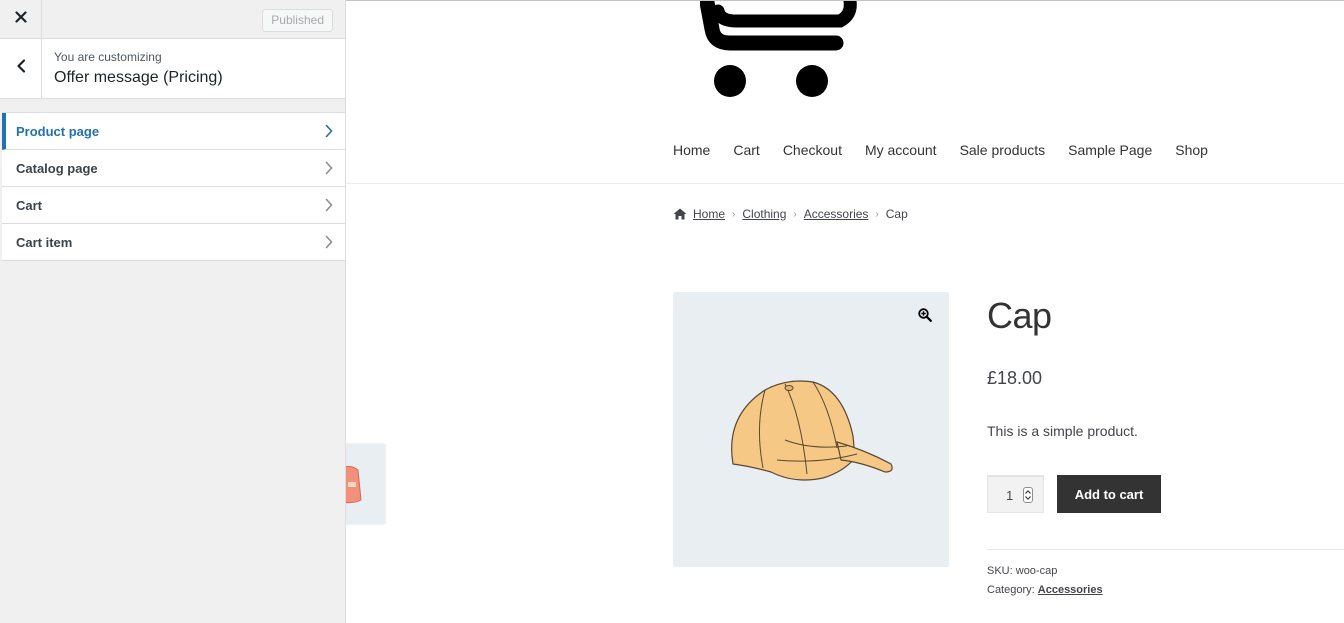 The height and width of the screenshot is (623, 1344). Describe the element at coordinates (1000, 571) in the screenshot. I see `sku-label: SKU:` at that location.